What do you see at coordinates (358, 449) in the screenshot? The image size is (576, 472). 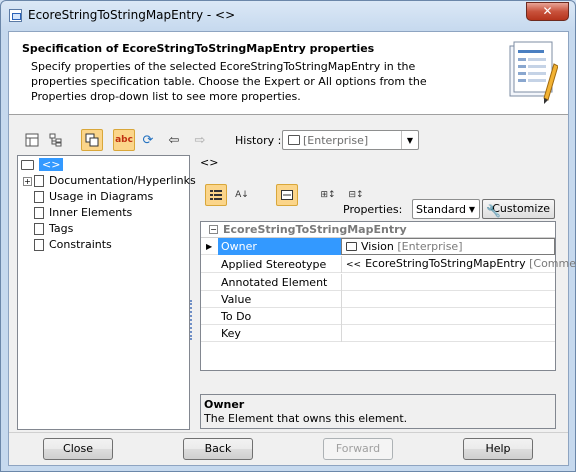 I see `forward-button: Forward` at bounding box center [358, 449].